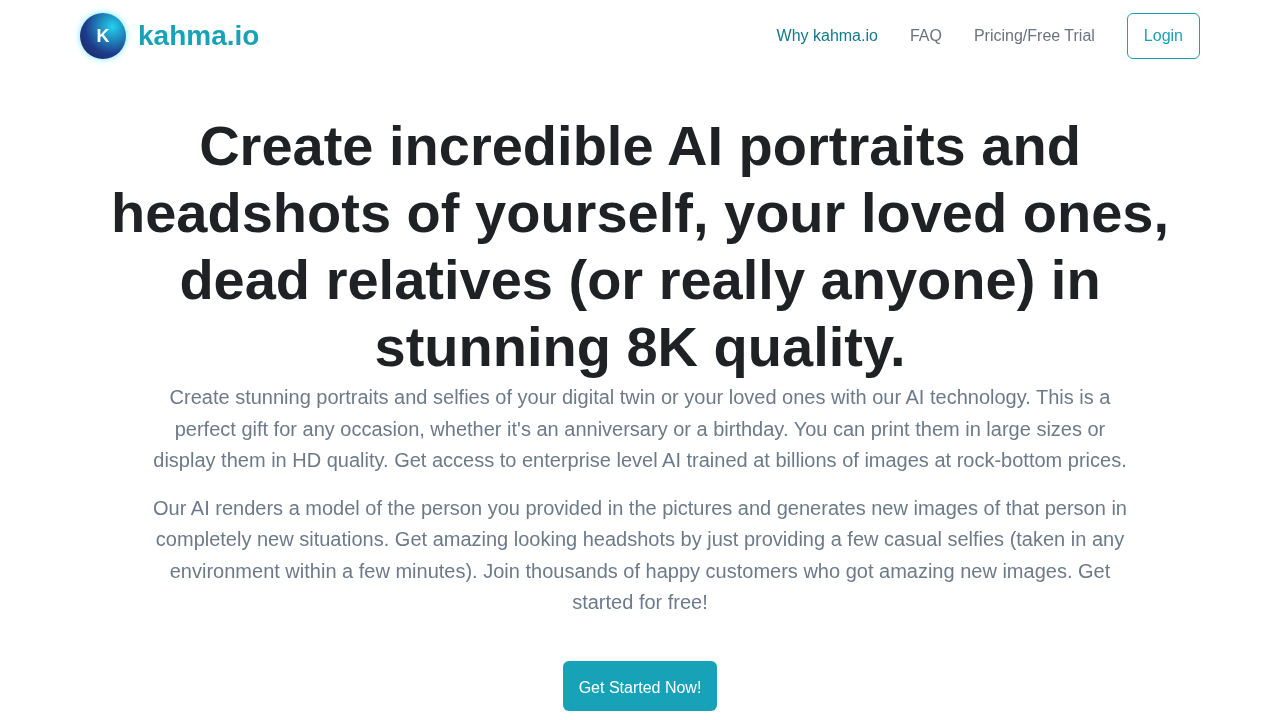  I want to click on brand-name: kahma.io, so click(199, 36).